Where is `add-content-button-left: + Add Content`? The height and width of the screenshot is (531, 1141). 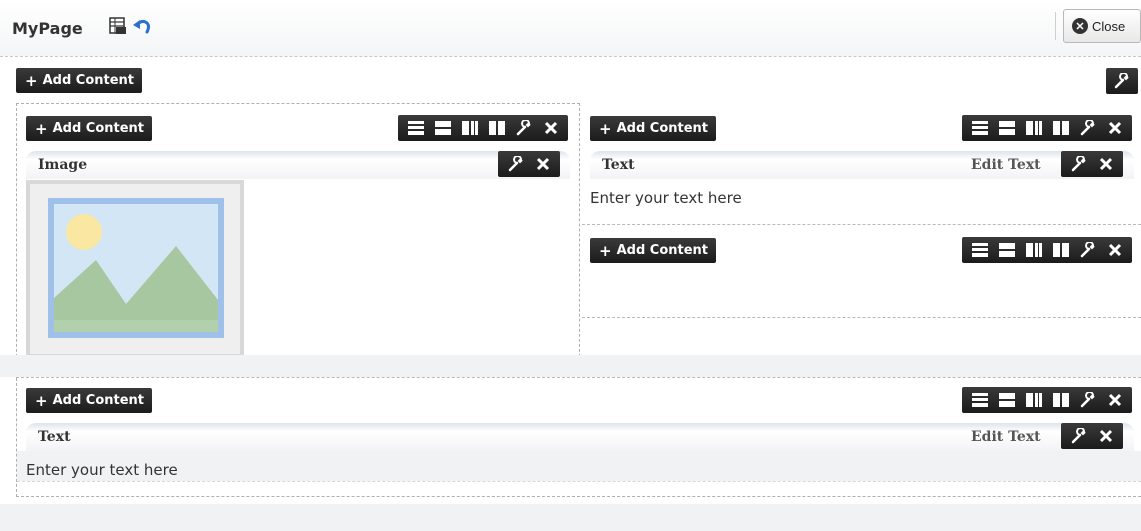
add-content-button-left: + Add Content is located at coordinates (89, 128).